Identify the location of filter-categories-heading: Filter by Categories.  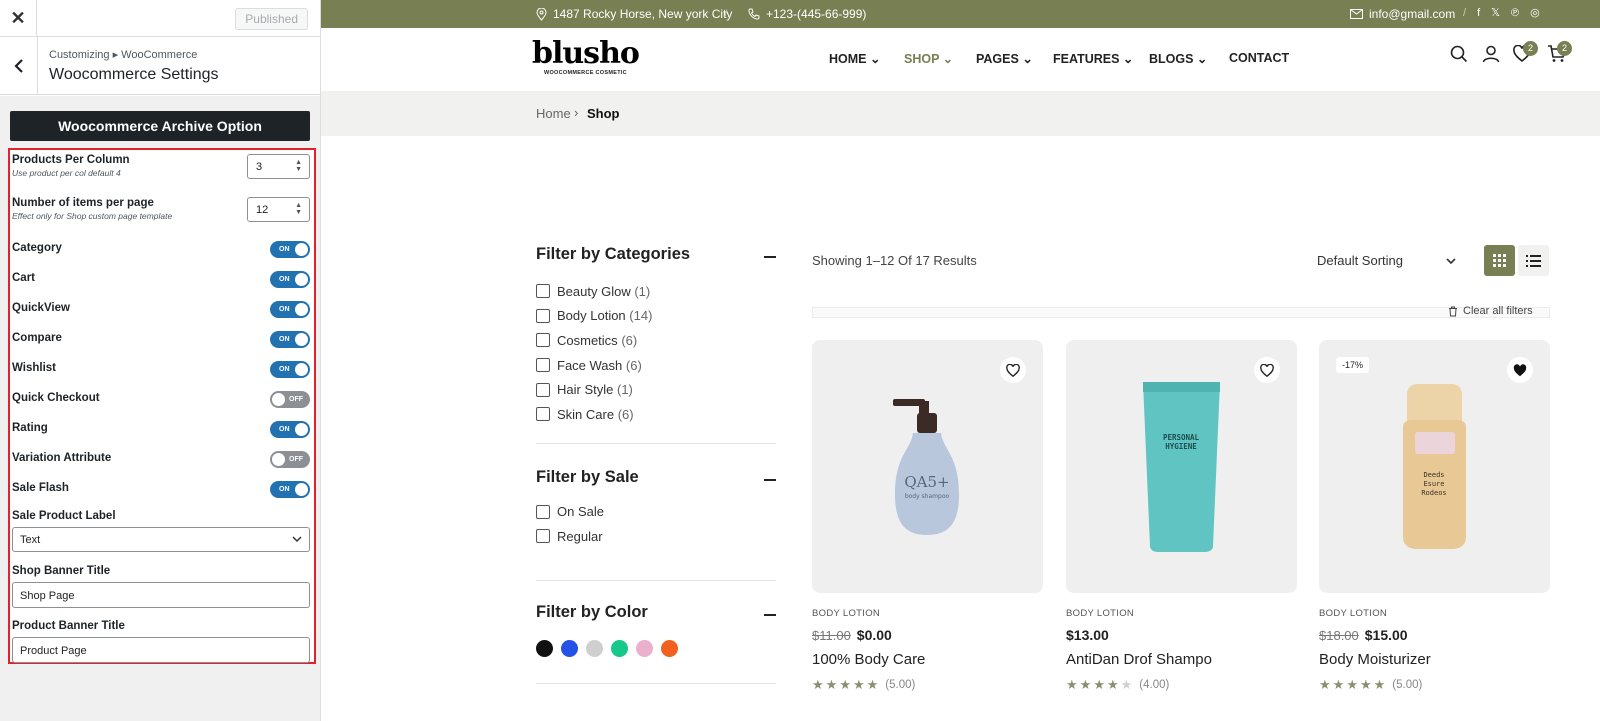
(656, 257).